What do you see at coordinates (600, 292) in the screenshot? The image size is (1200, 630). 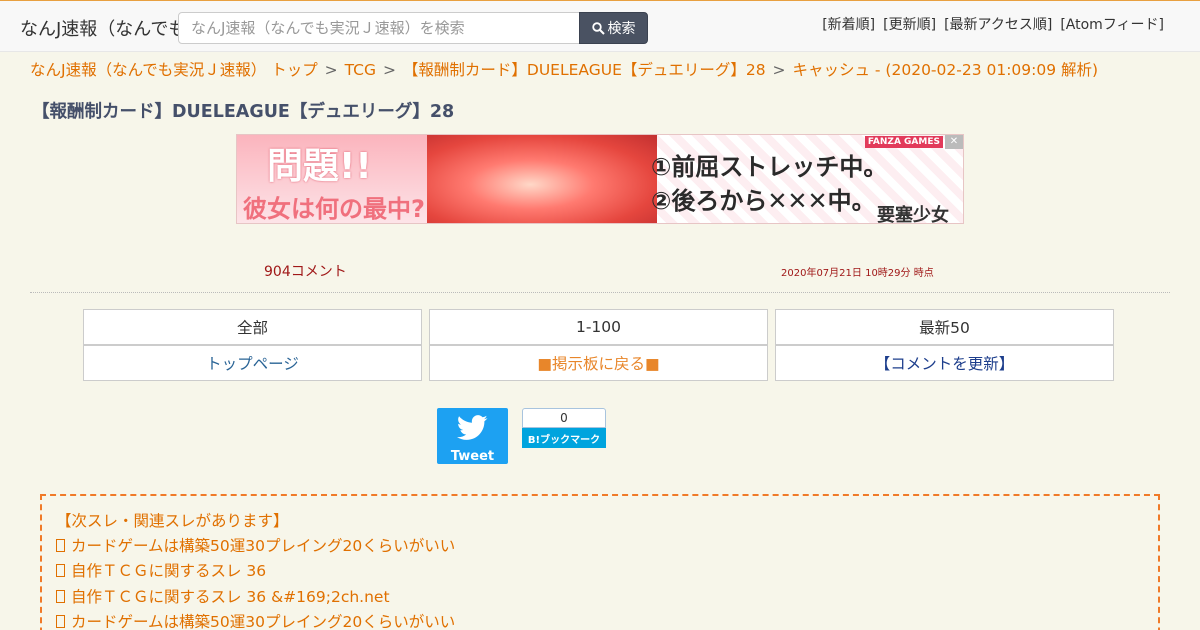 I see `divider` at bounding box center [600, 292].